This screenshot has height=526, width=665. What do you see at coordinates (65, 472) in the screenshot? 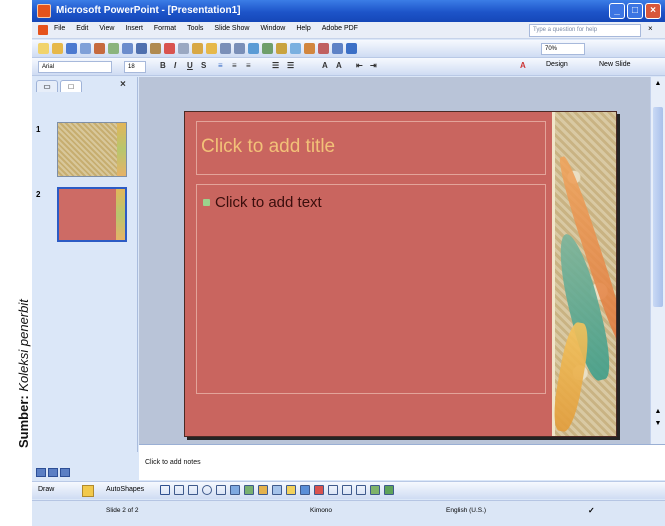
I see `slide-show-icon` at bounding box center [65, 472].